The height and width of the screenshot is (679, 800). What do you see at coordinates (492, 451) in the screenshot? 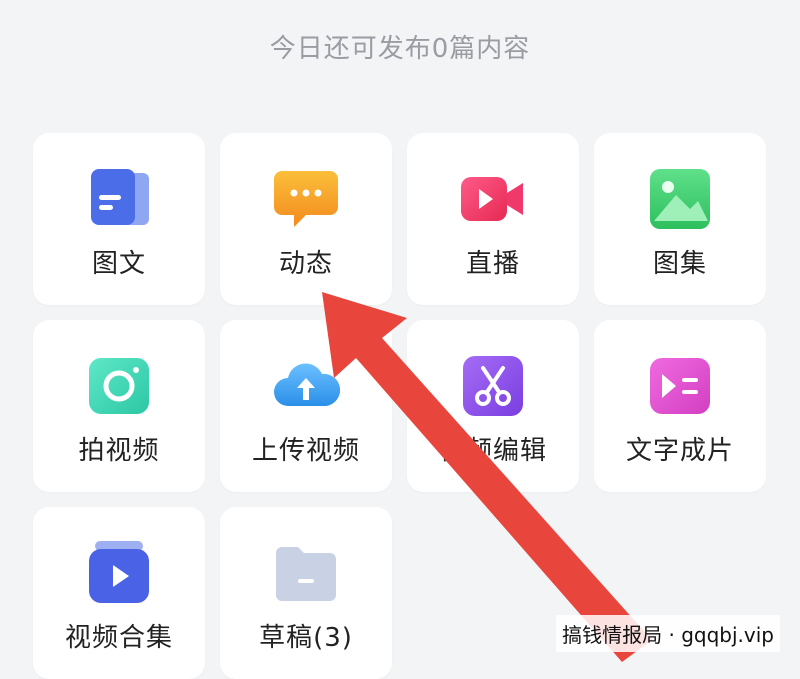
I see `tile-label: 视频编辑` at bounding box center [492, 451].